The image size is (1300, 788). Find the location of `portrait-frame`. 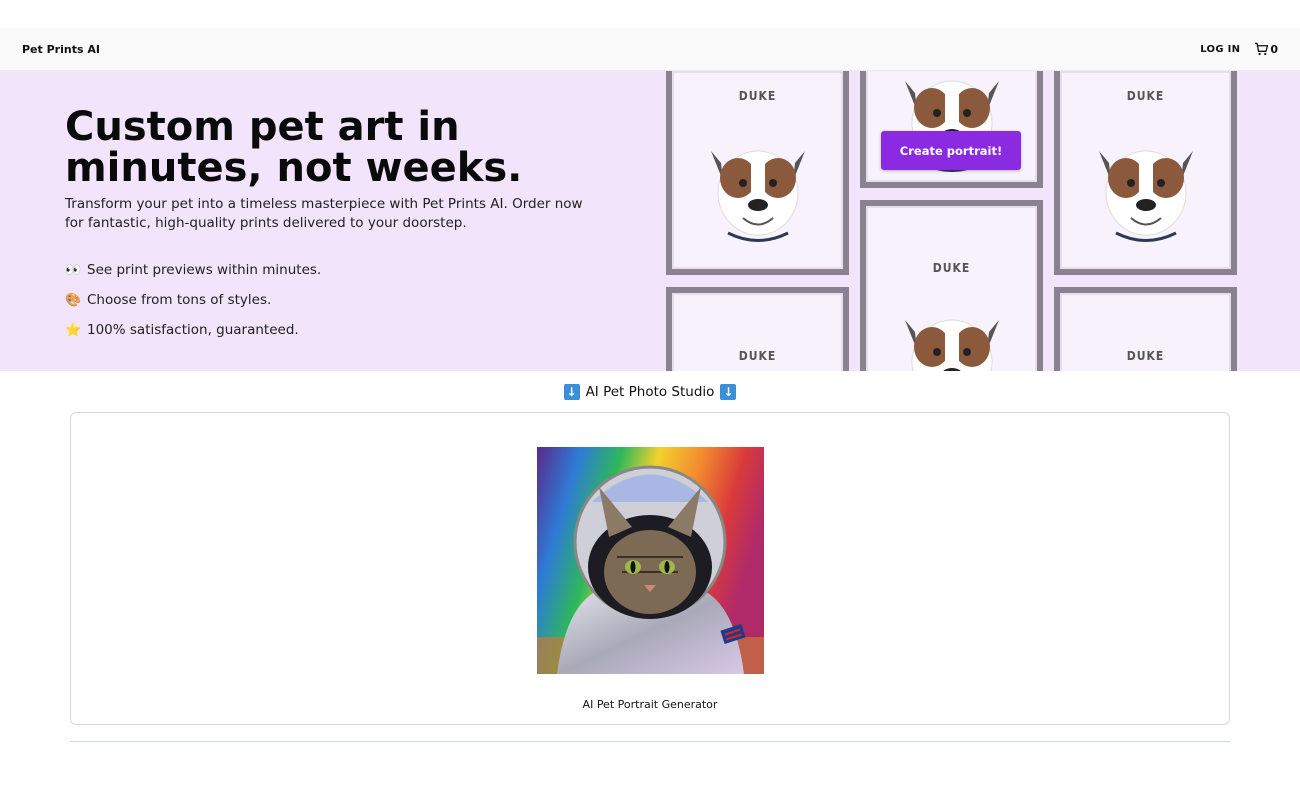

portrait-frame is located at coordinates (951, 129).